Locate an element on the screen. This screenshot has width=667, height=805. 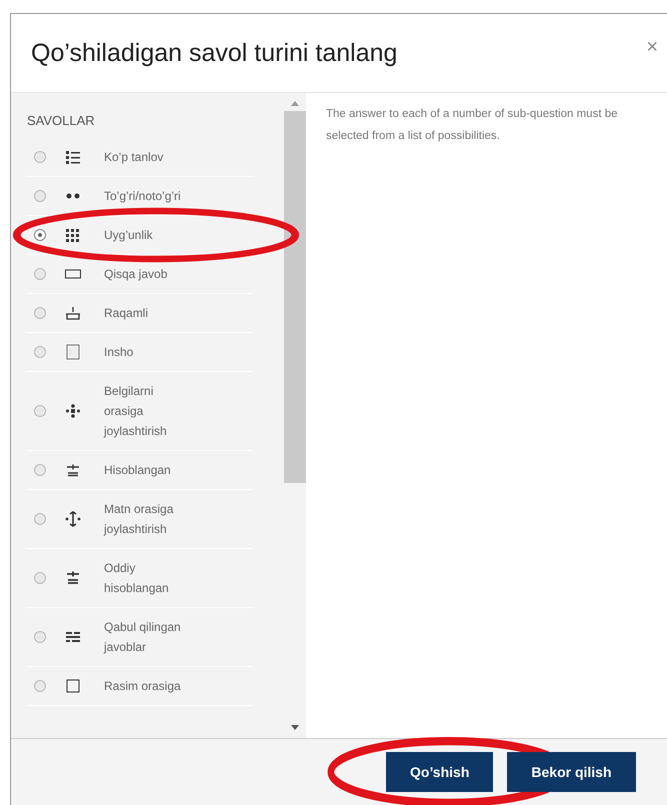
scrollbar-thumb is located at coordinates (295, 297).